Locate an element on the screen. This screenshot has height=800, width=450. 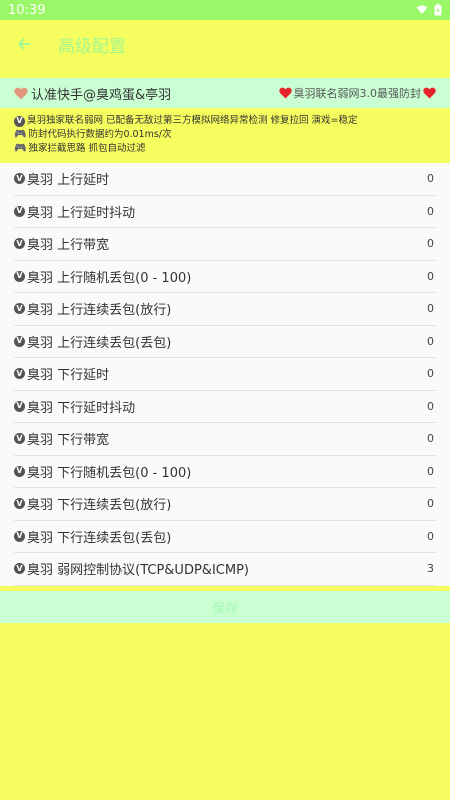
row-label: 臭羽 下行连续丢包(丢包) is located at coordinates (99, 538).